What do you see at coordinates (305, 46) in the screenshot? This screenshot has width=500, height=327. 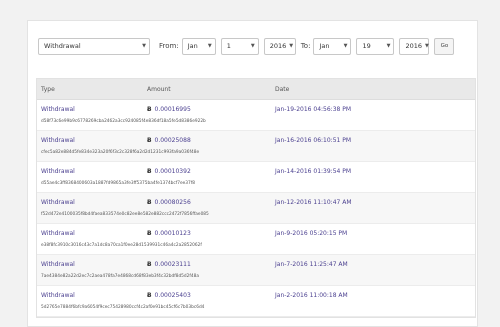 I see `to-label: To:` at bounding box center [305, 46].